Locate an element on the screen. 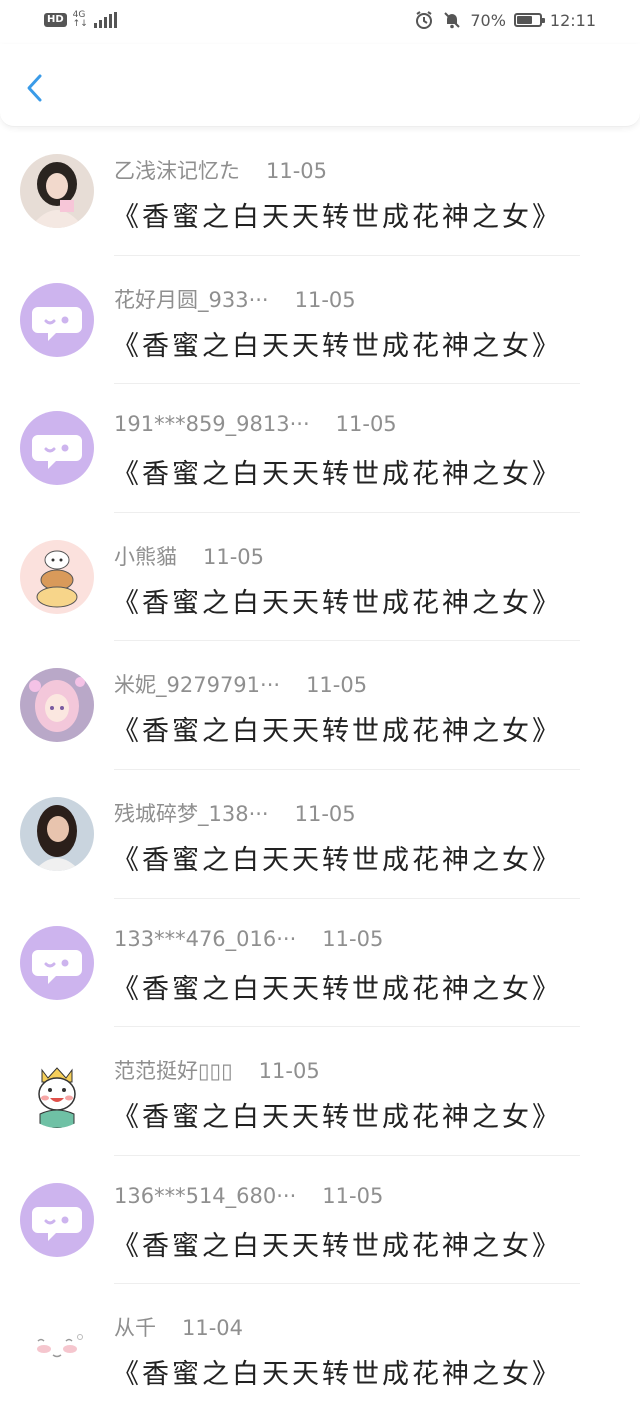 This screenshot has height=1422, width=640. commenter-name: 从千 is located at coordinates (135, 1328).